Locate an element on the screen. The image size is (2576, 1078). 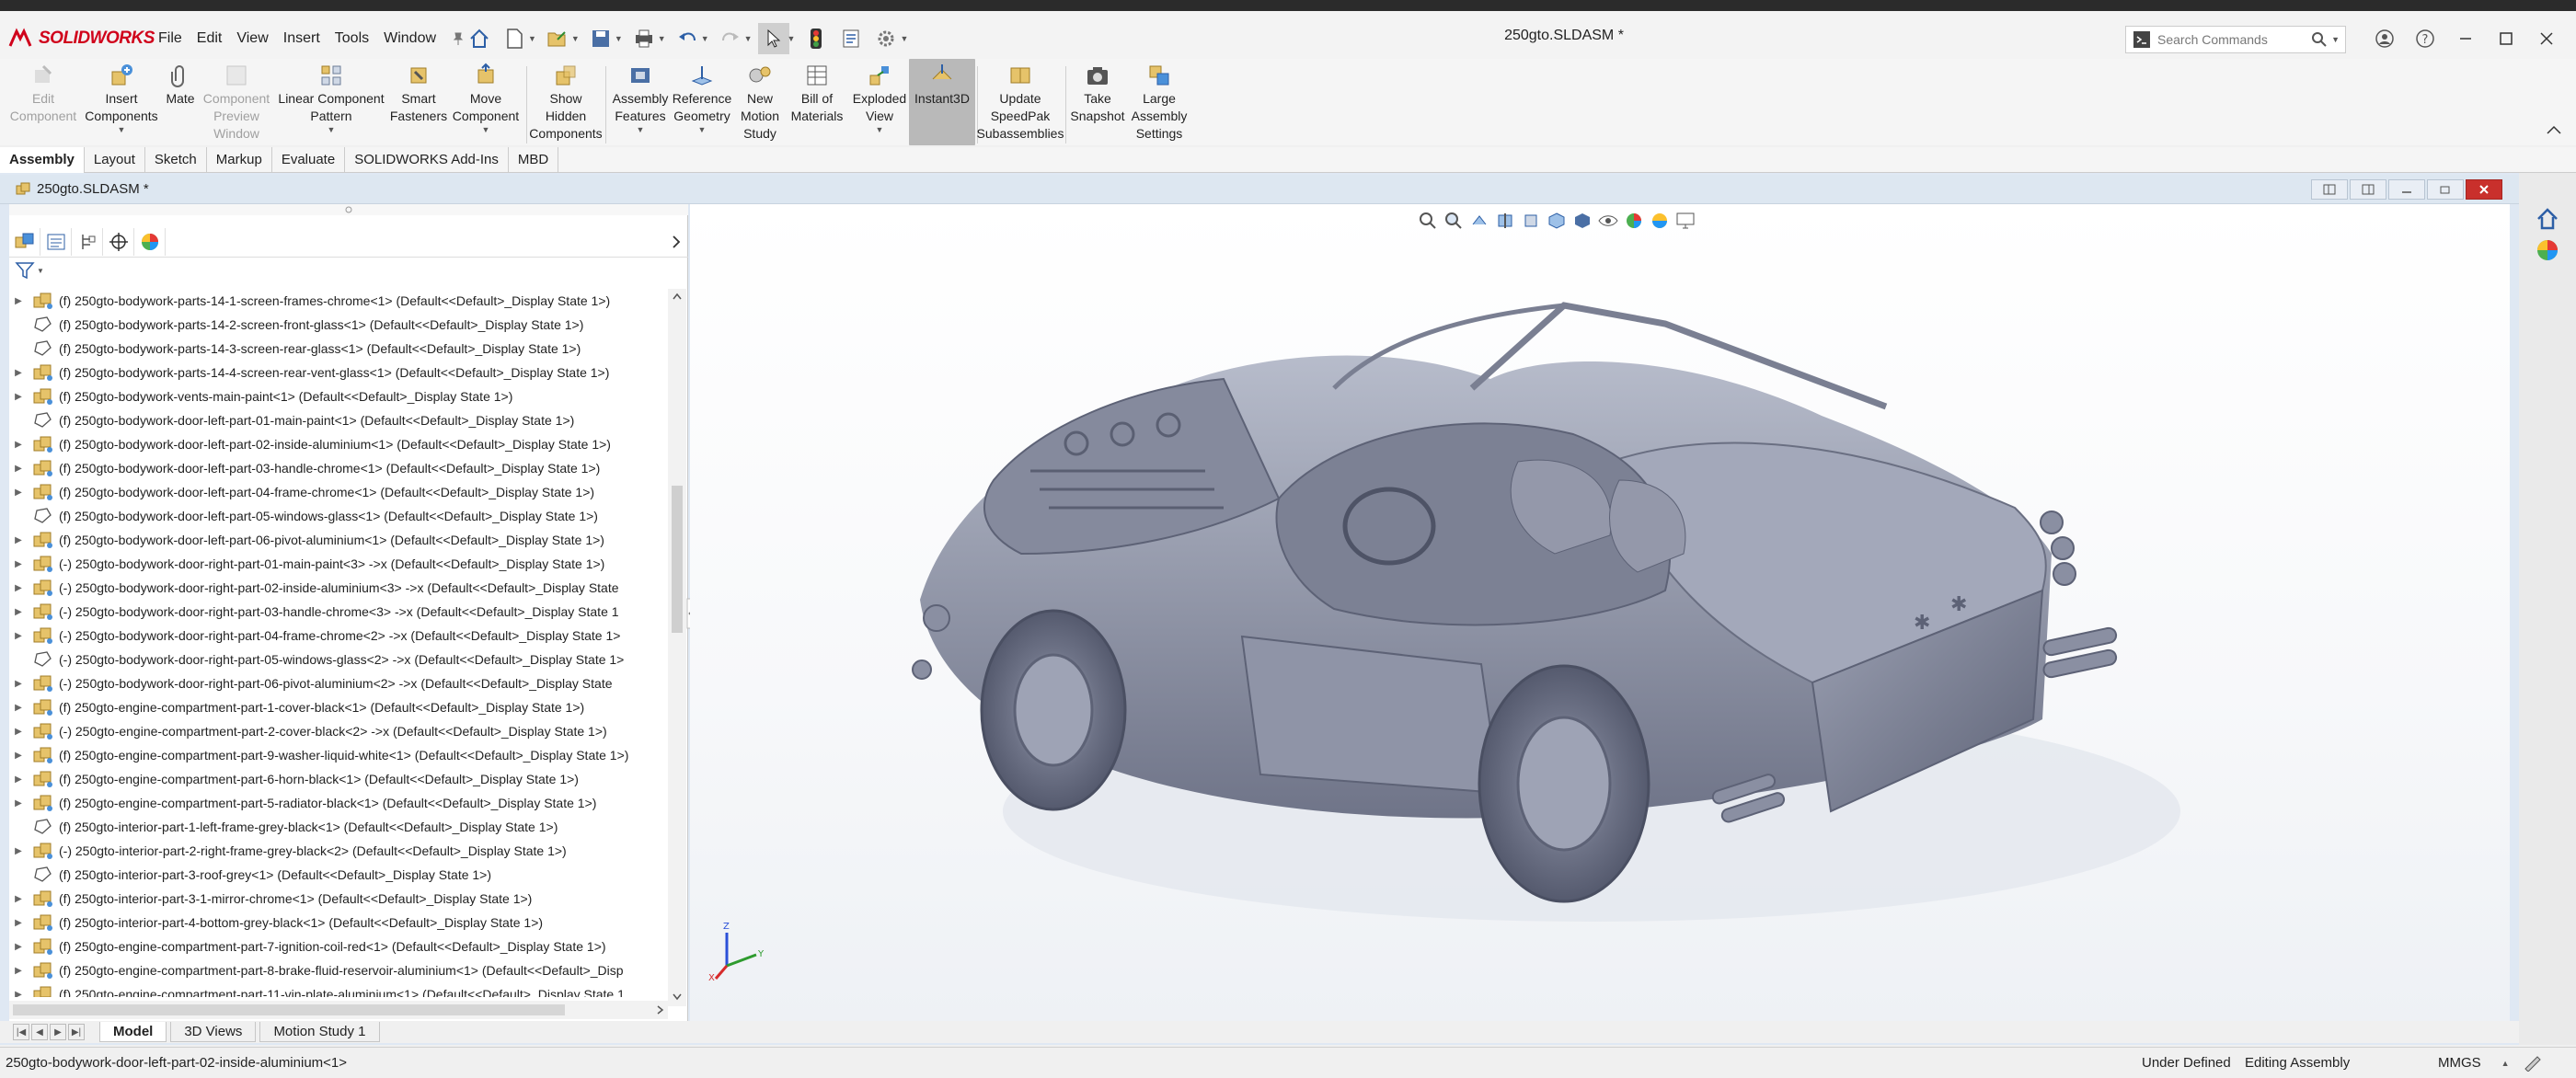
display-style-button is located at coordinates (1582, 221).